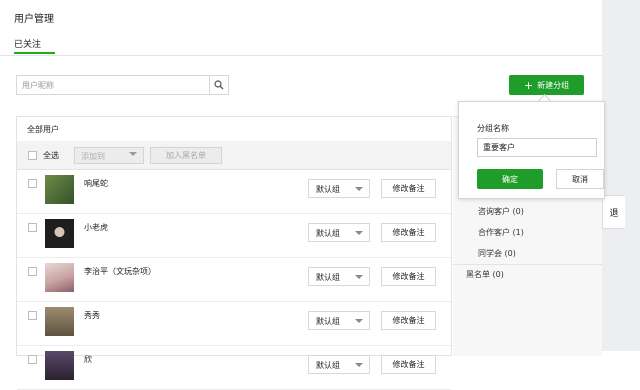 The width and height of the screenshot is (640, 390). Describe the element at coordinates (234, 155) in the screenshot. I see `batch-toolbar: 全选 添加到 加入黑名单` at that location.